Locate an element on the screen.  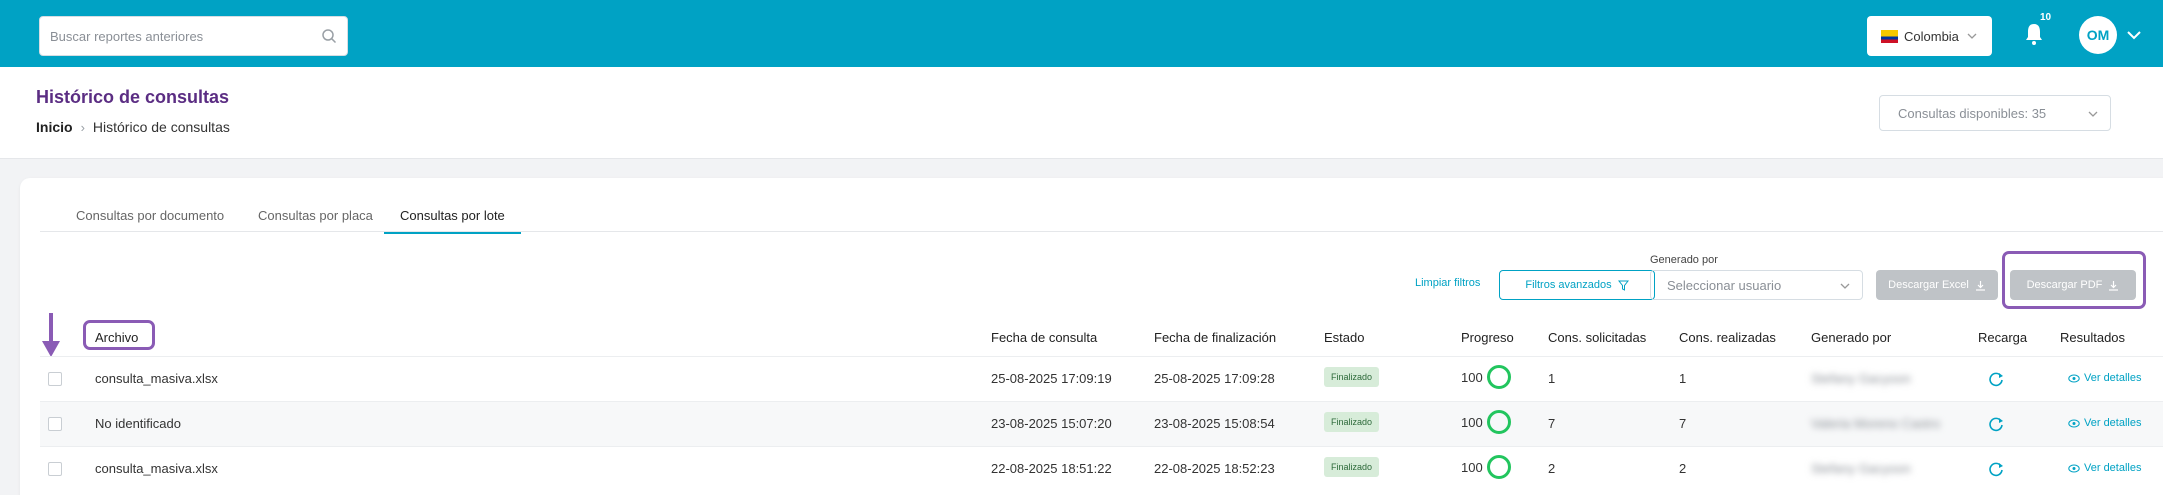
header-cons-solicitadas: Cons. solicitadas is located at coordinates (1597, 337).